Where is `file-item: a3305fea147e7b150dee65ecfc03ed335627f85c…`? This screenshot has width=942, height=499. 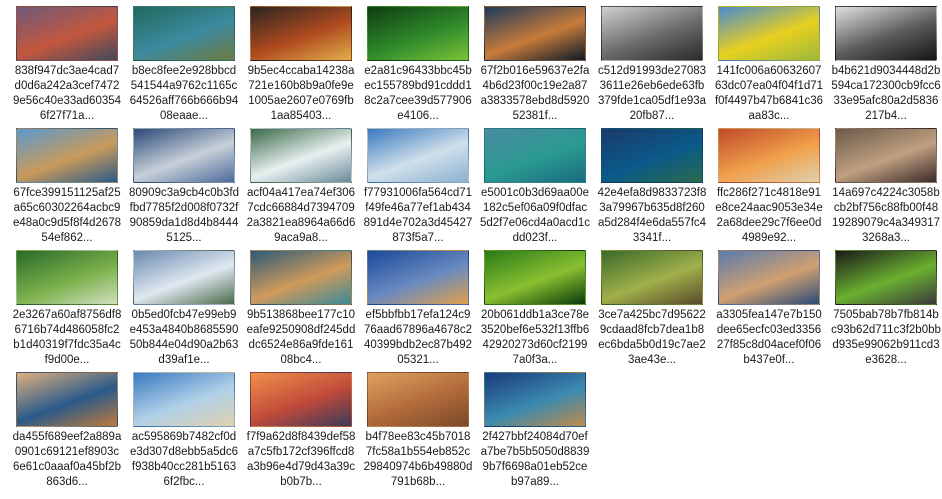 file-item: a3305fea147e7b150dee65ecfc03ed335627f85c… is located at coordinates (770, 309).